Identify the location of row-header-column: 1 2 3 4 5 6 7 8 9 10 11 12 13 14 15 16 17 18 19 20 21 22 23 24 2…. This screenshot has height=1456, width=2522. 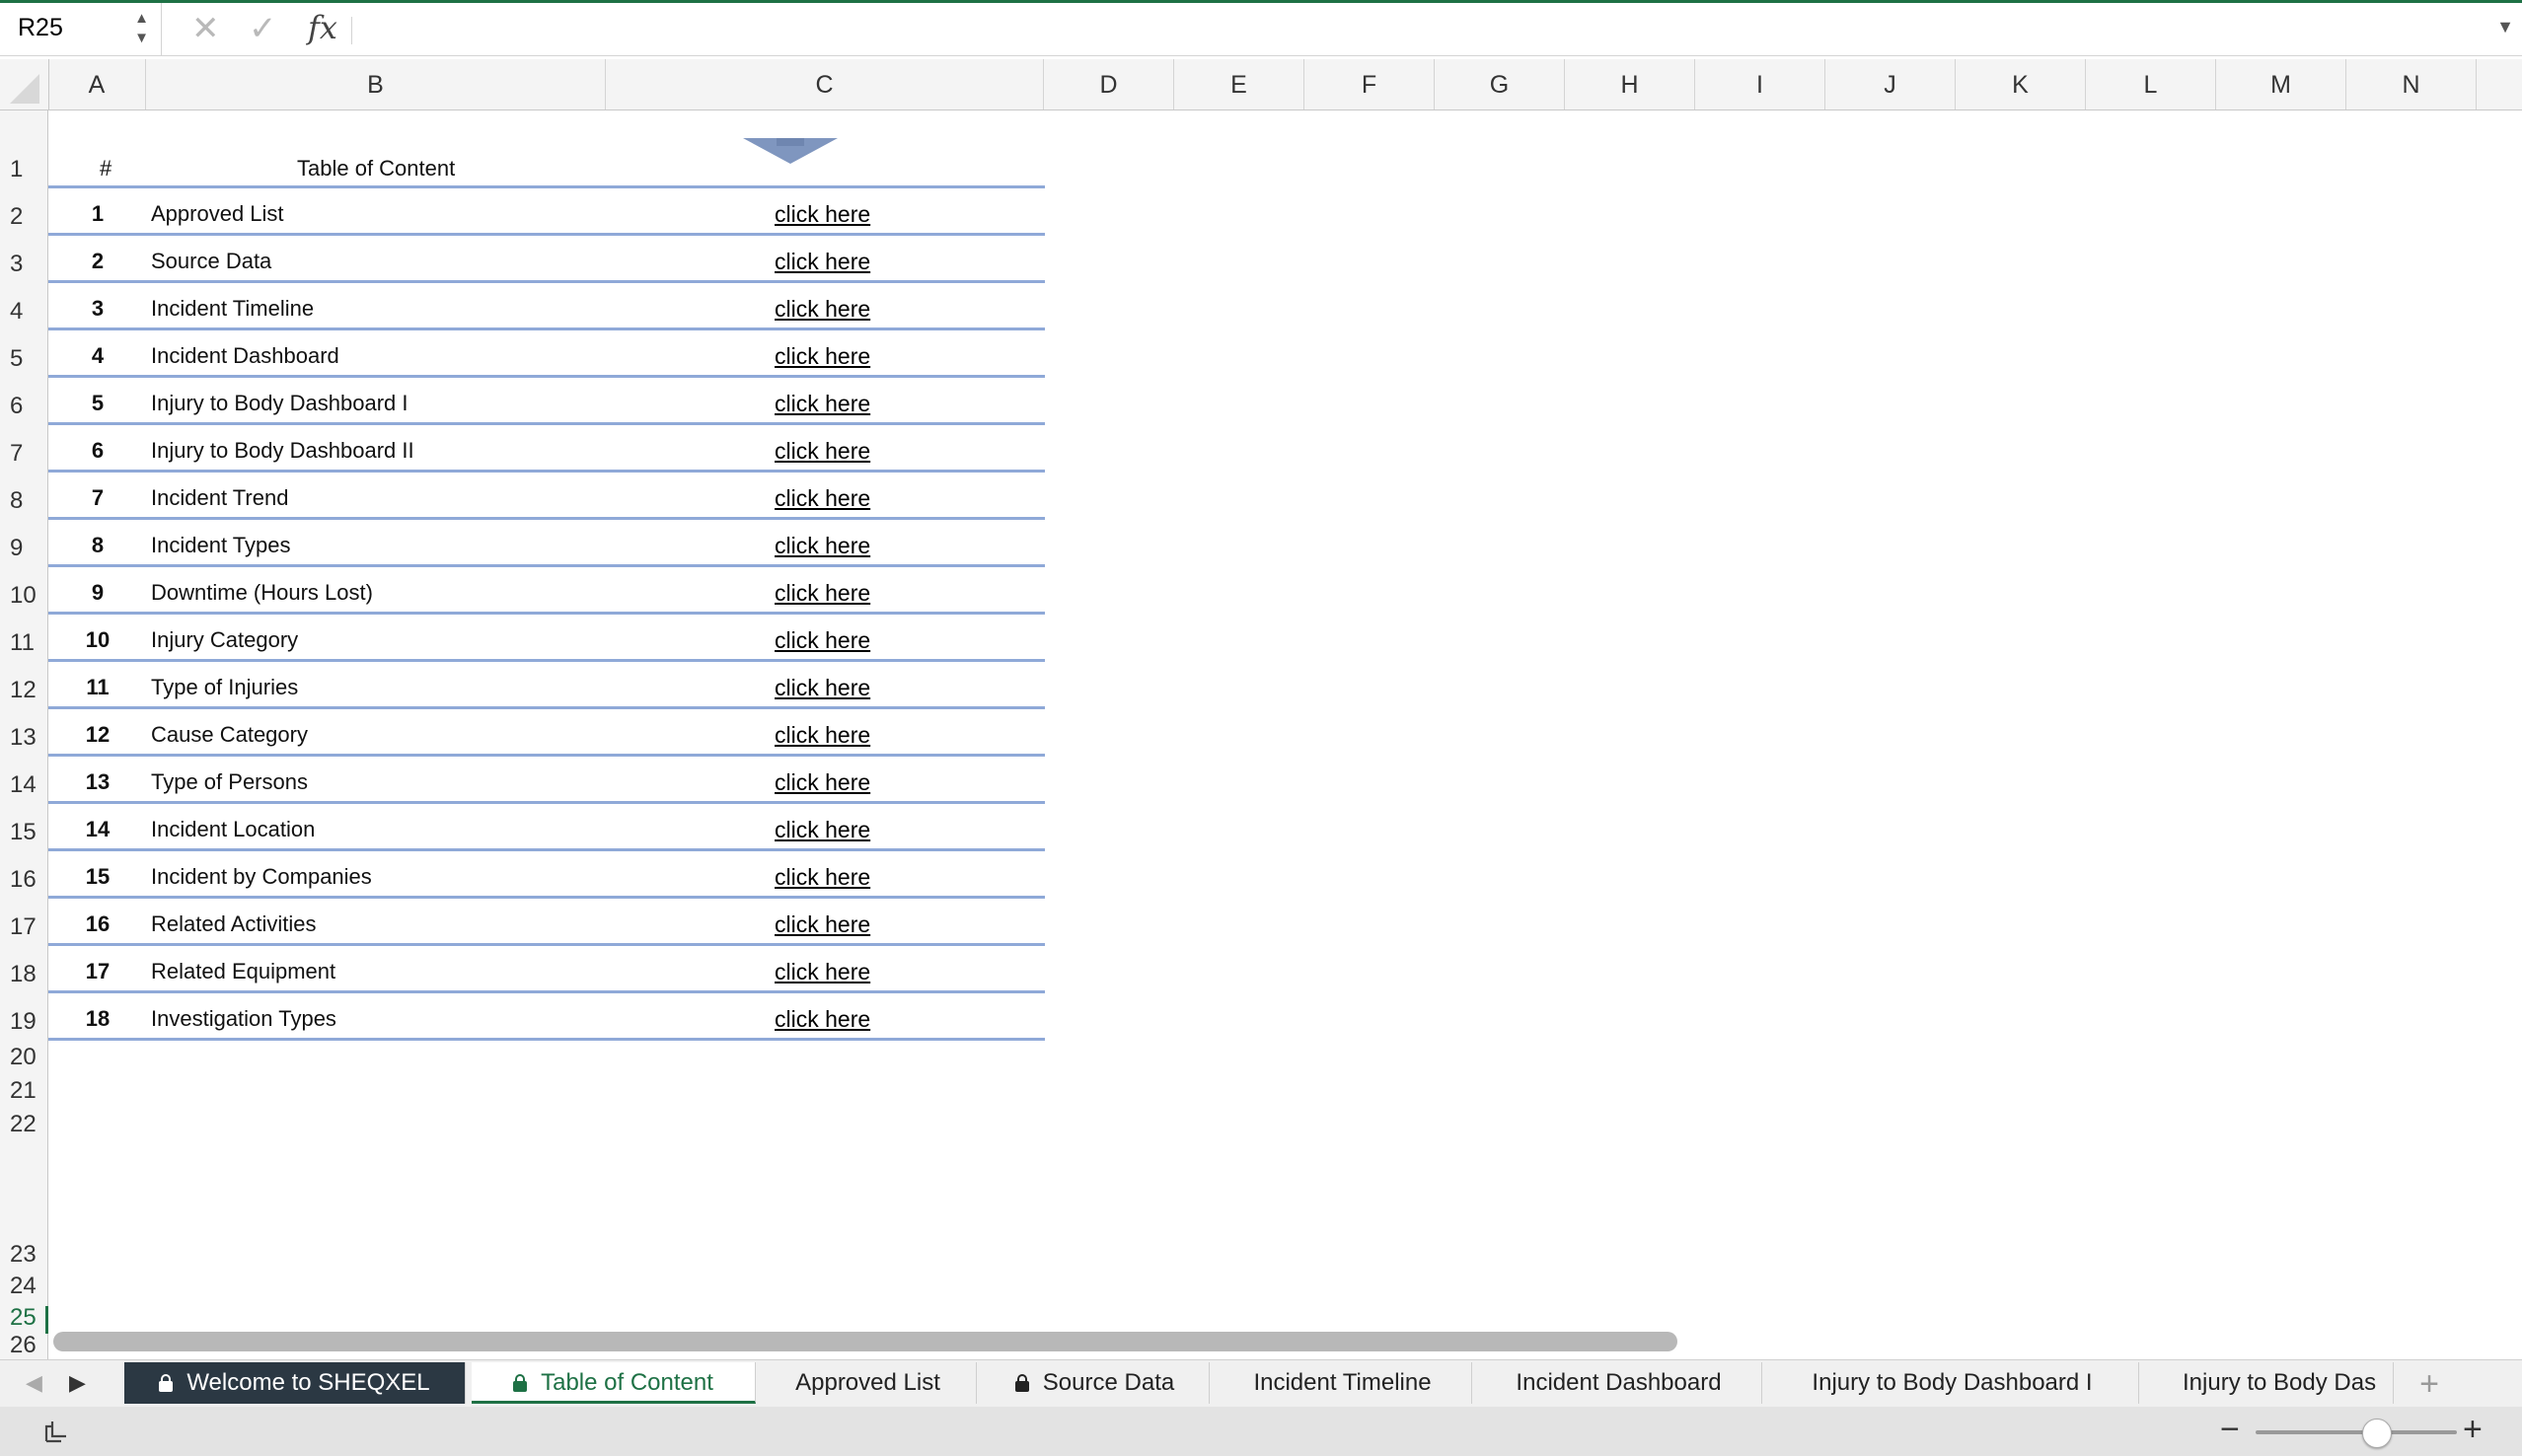
(24, 735).